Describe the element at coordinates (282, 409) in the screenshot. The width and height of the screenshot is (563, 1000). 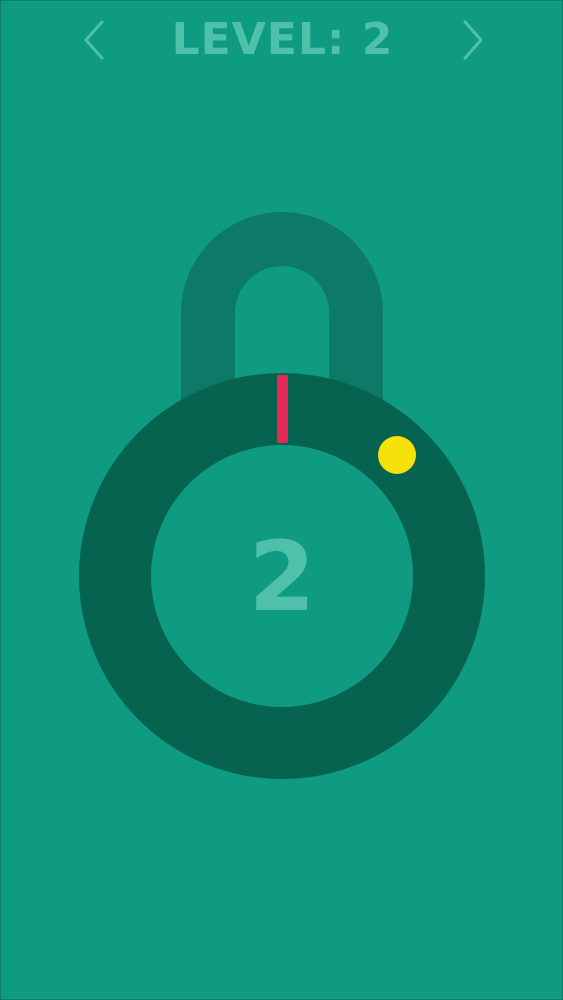
I see `lock-needle` at that location.